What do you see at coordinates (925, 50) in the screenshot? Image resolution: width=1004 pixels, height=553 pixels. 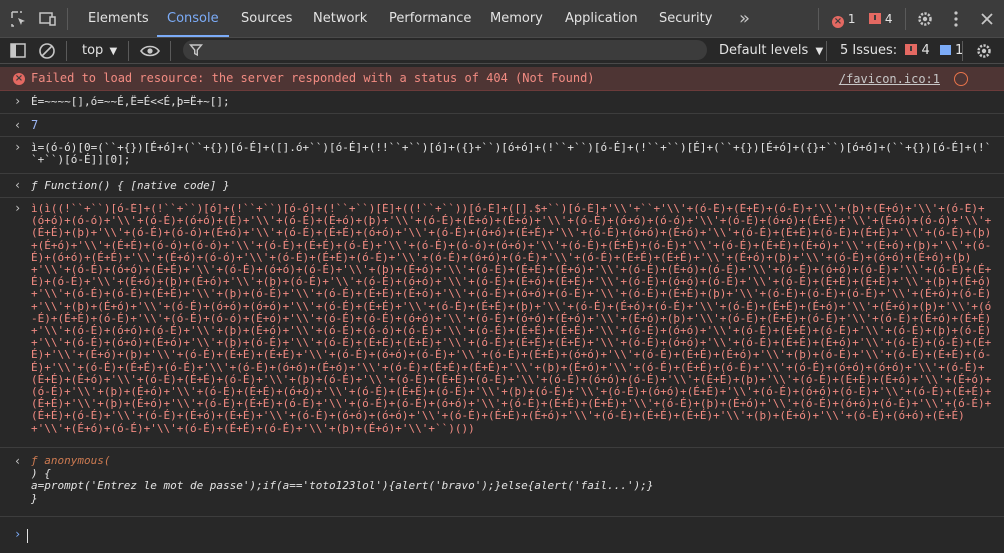 I see `issues-error-count: 4` at bounding box center [925, 50].